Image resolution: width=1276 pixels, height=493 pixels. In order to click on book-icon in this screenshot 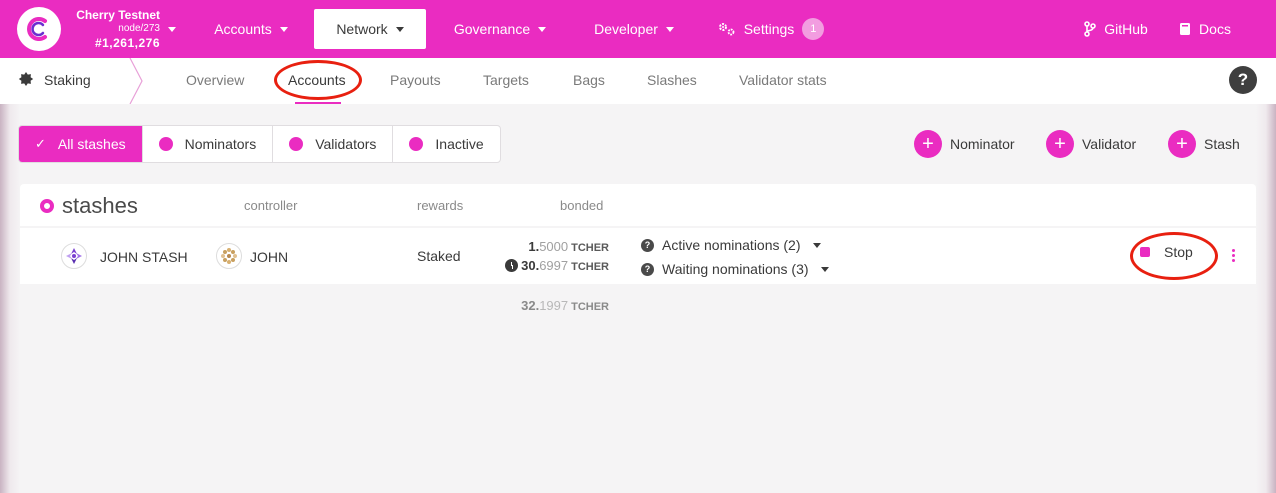, I will do `click(1185, 29)`.